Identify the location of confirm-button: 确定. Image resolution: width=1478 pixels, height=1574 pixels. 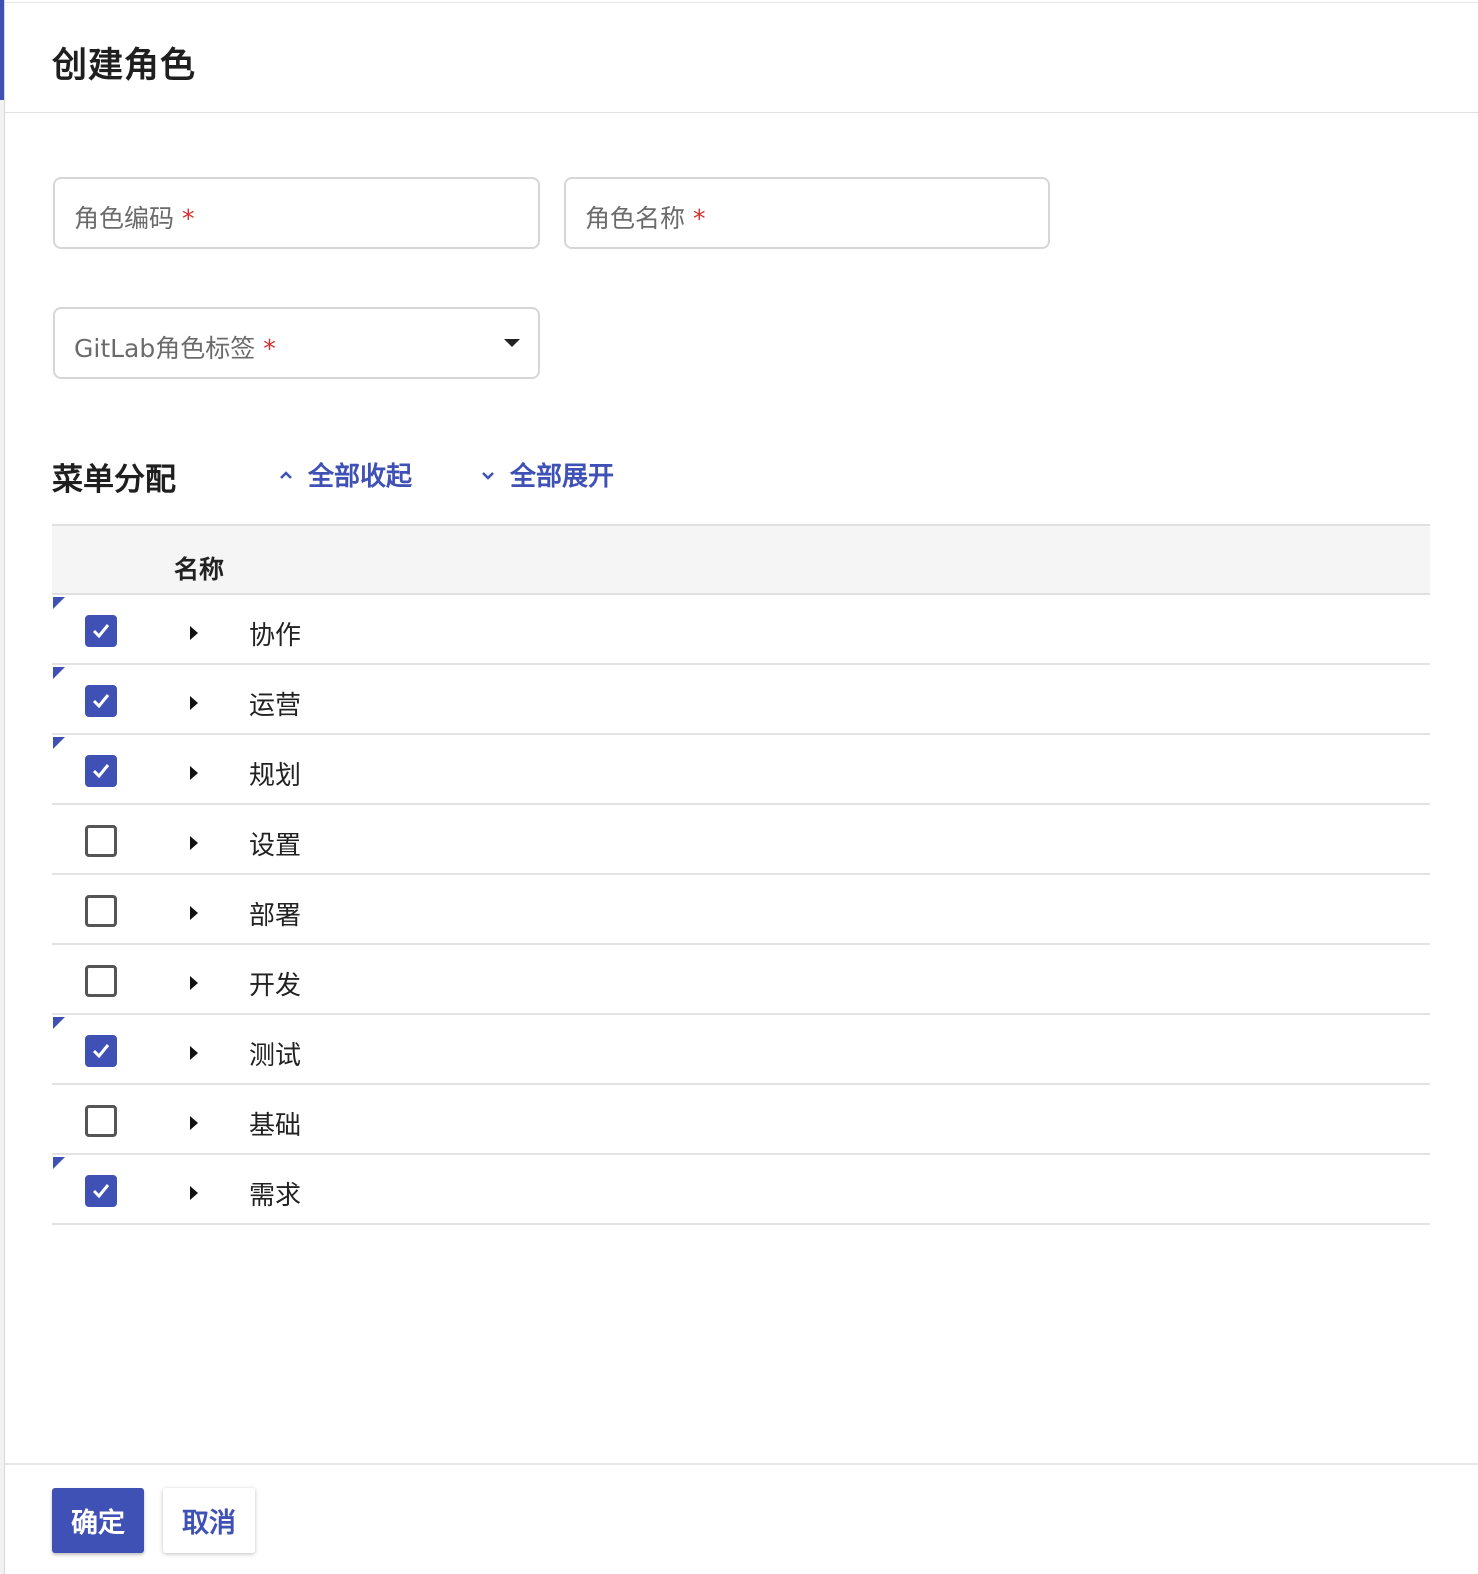
(98, 1520).